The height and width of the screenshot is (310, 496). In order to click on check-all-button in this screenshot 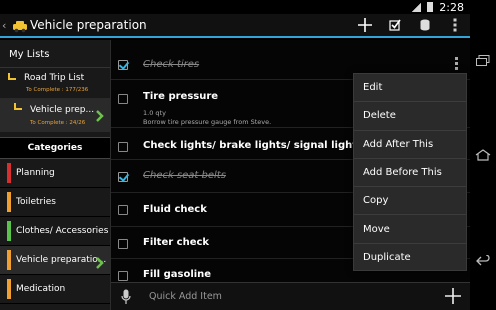, I will do `click(395, 25)`.